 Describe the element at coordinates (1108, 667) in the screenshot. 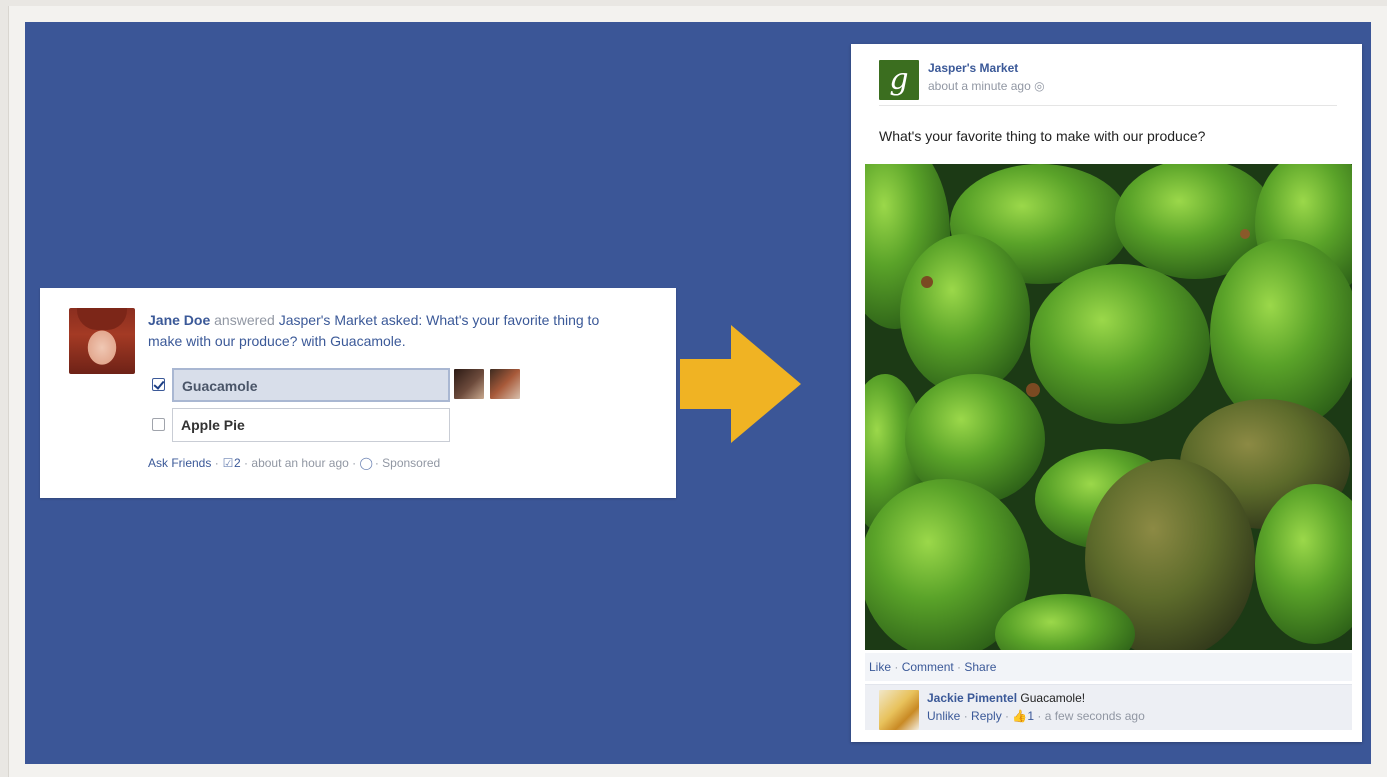

I see `post-actions-bar: Like · Comment · Share` at that location.